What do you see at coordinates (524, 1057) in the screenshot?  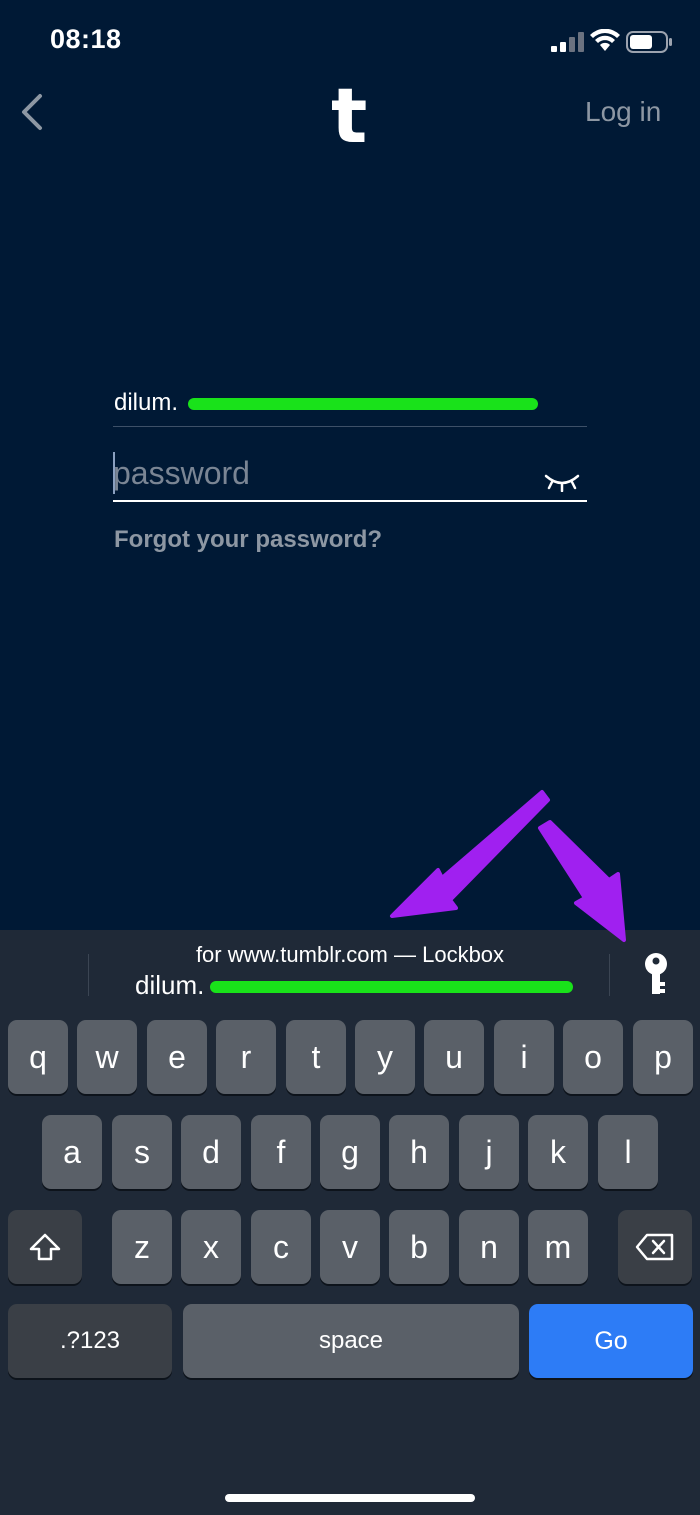 I see `key-i: i` at bounding box center [524, 1057].